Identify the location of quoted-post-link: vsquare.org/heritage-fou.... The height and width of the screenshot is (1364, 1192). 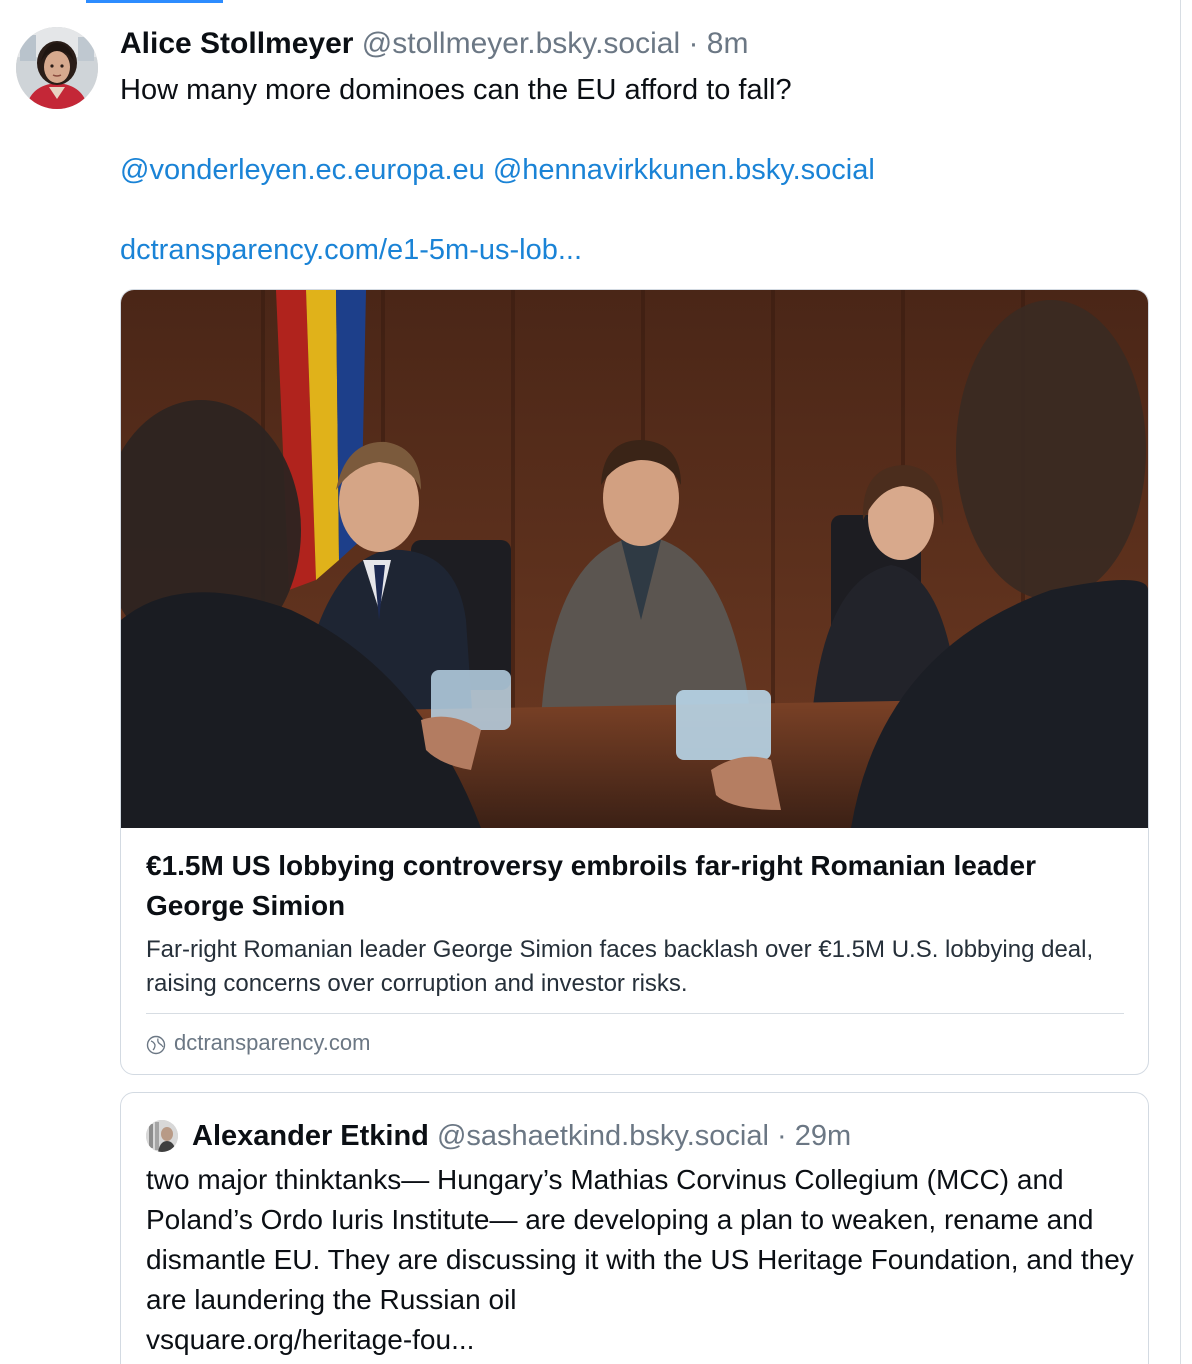
(310, 1339).